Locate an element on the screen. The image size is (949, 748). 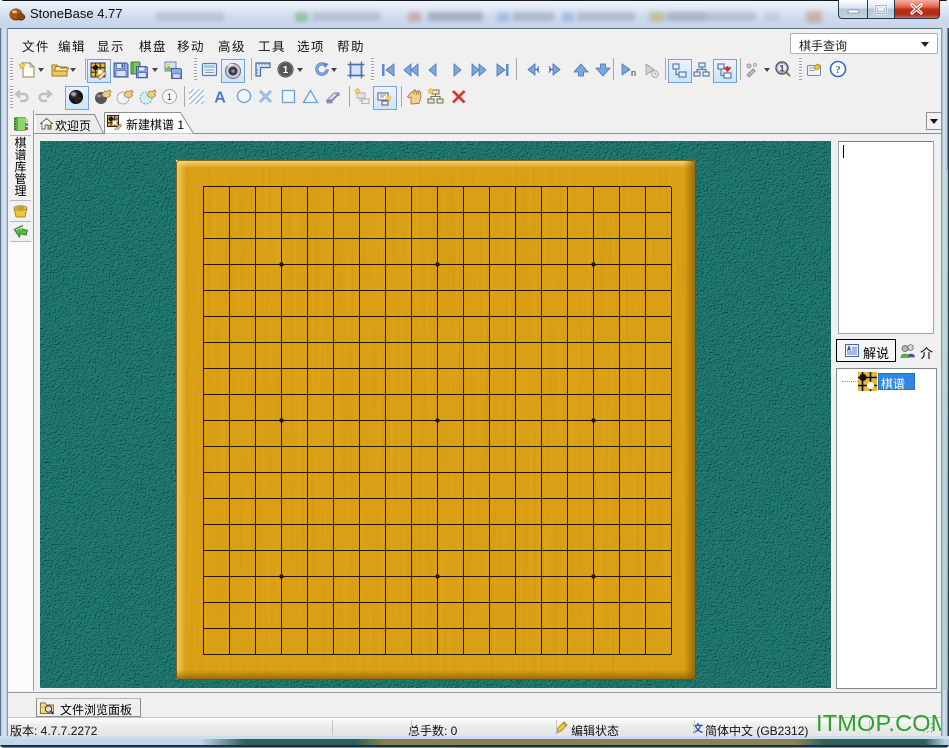
svg-text: A is located at coordinates (220, 98).